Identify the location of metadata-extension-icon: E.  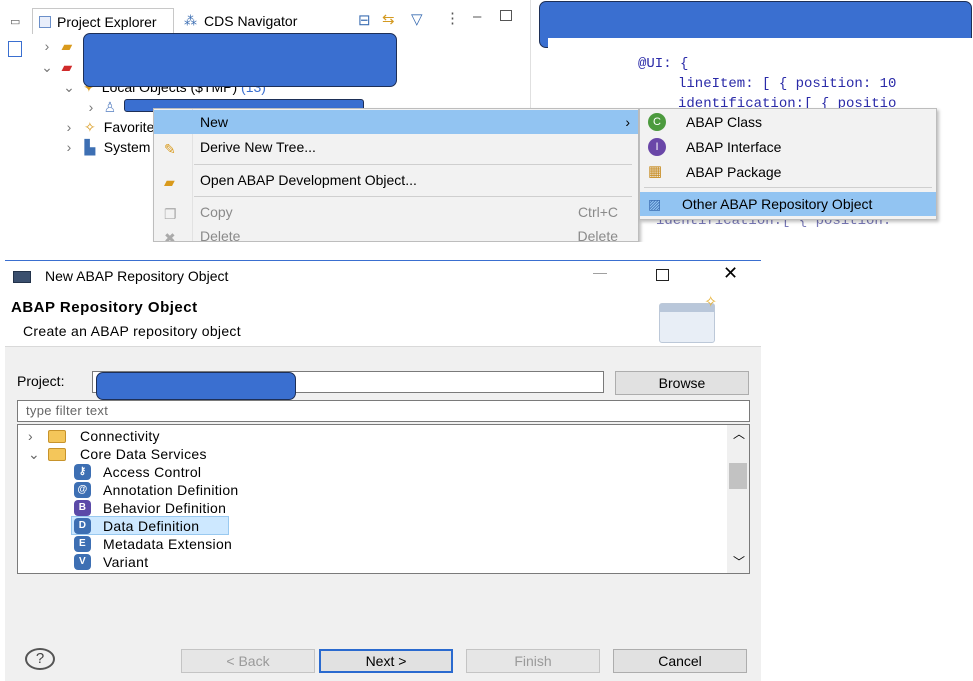
(82, 544).